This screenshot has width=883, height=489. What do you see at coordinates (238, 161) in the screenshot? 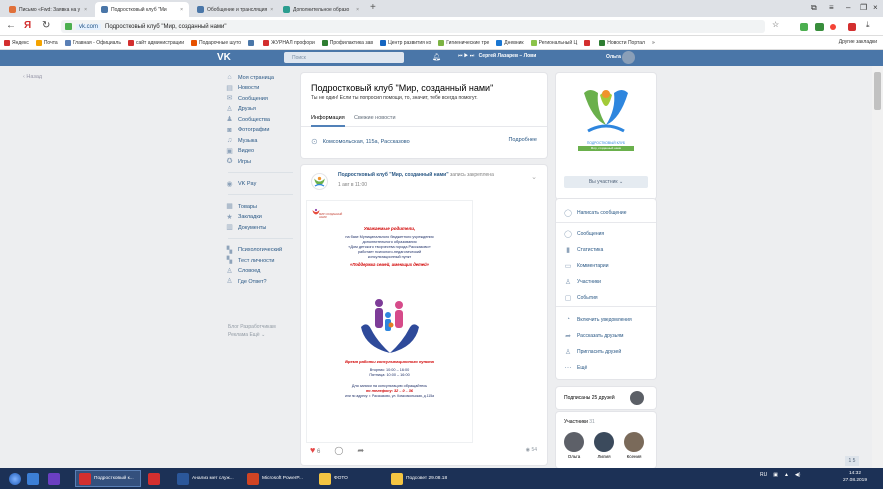
I see `nav-item: ✪ Игры` at bounding box center [238, 161].